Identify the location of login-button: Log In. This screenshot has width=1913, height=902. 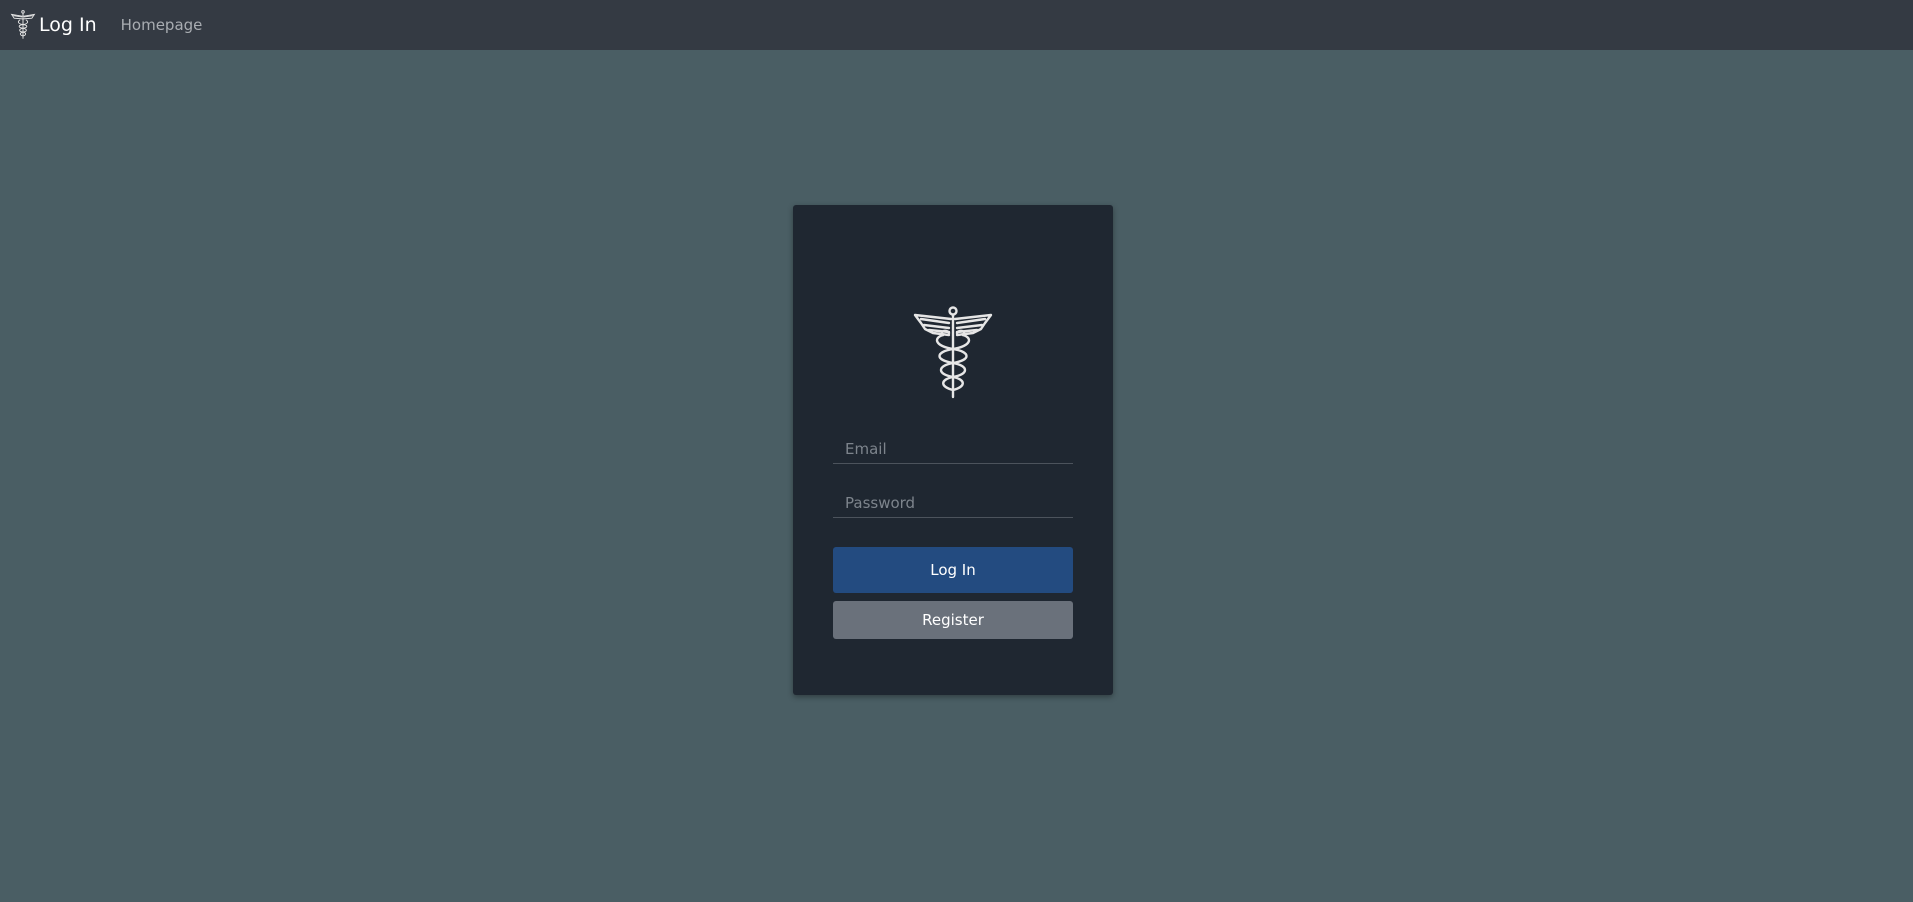
(953, 570).